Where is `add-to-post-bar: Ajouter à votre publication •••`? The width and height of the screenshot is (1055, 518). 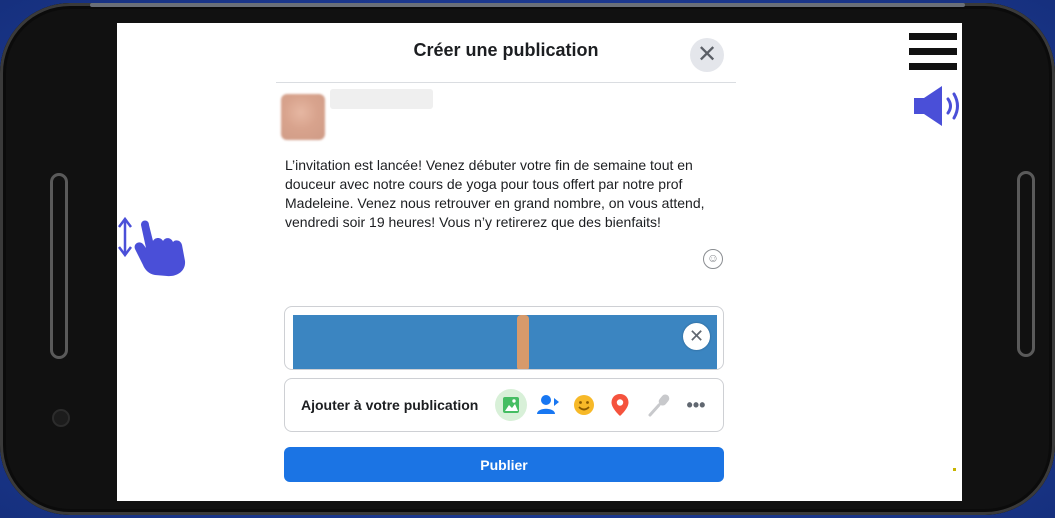 add-to-post-bar: Ajouter à votre publication ••• is located at coordinates (504, 405).